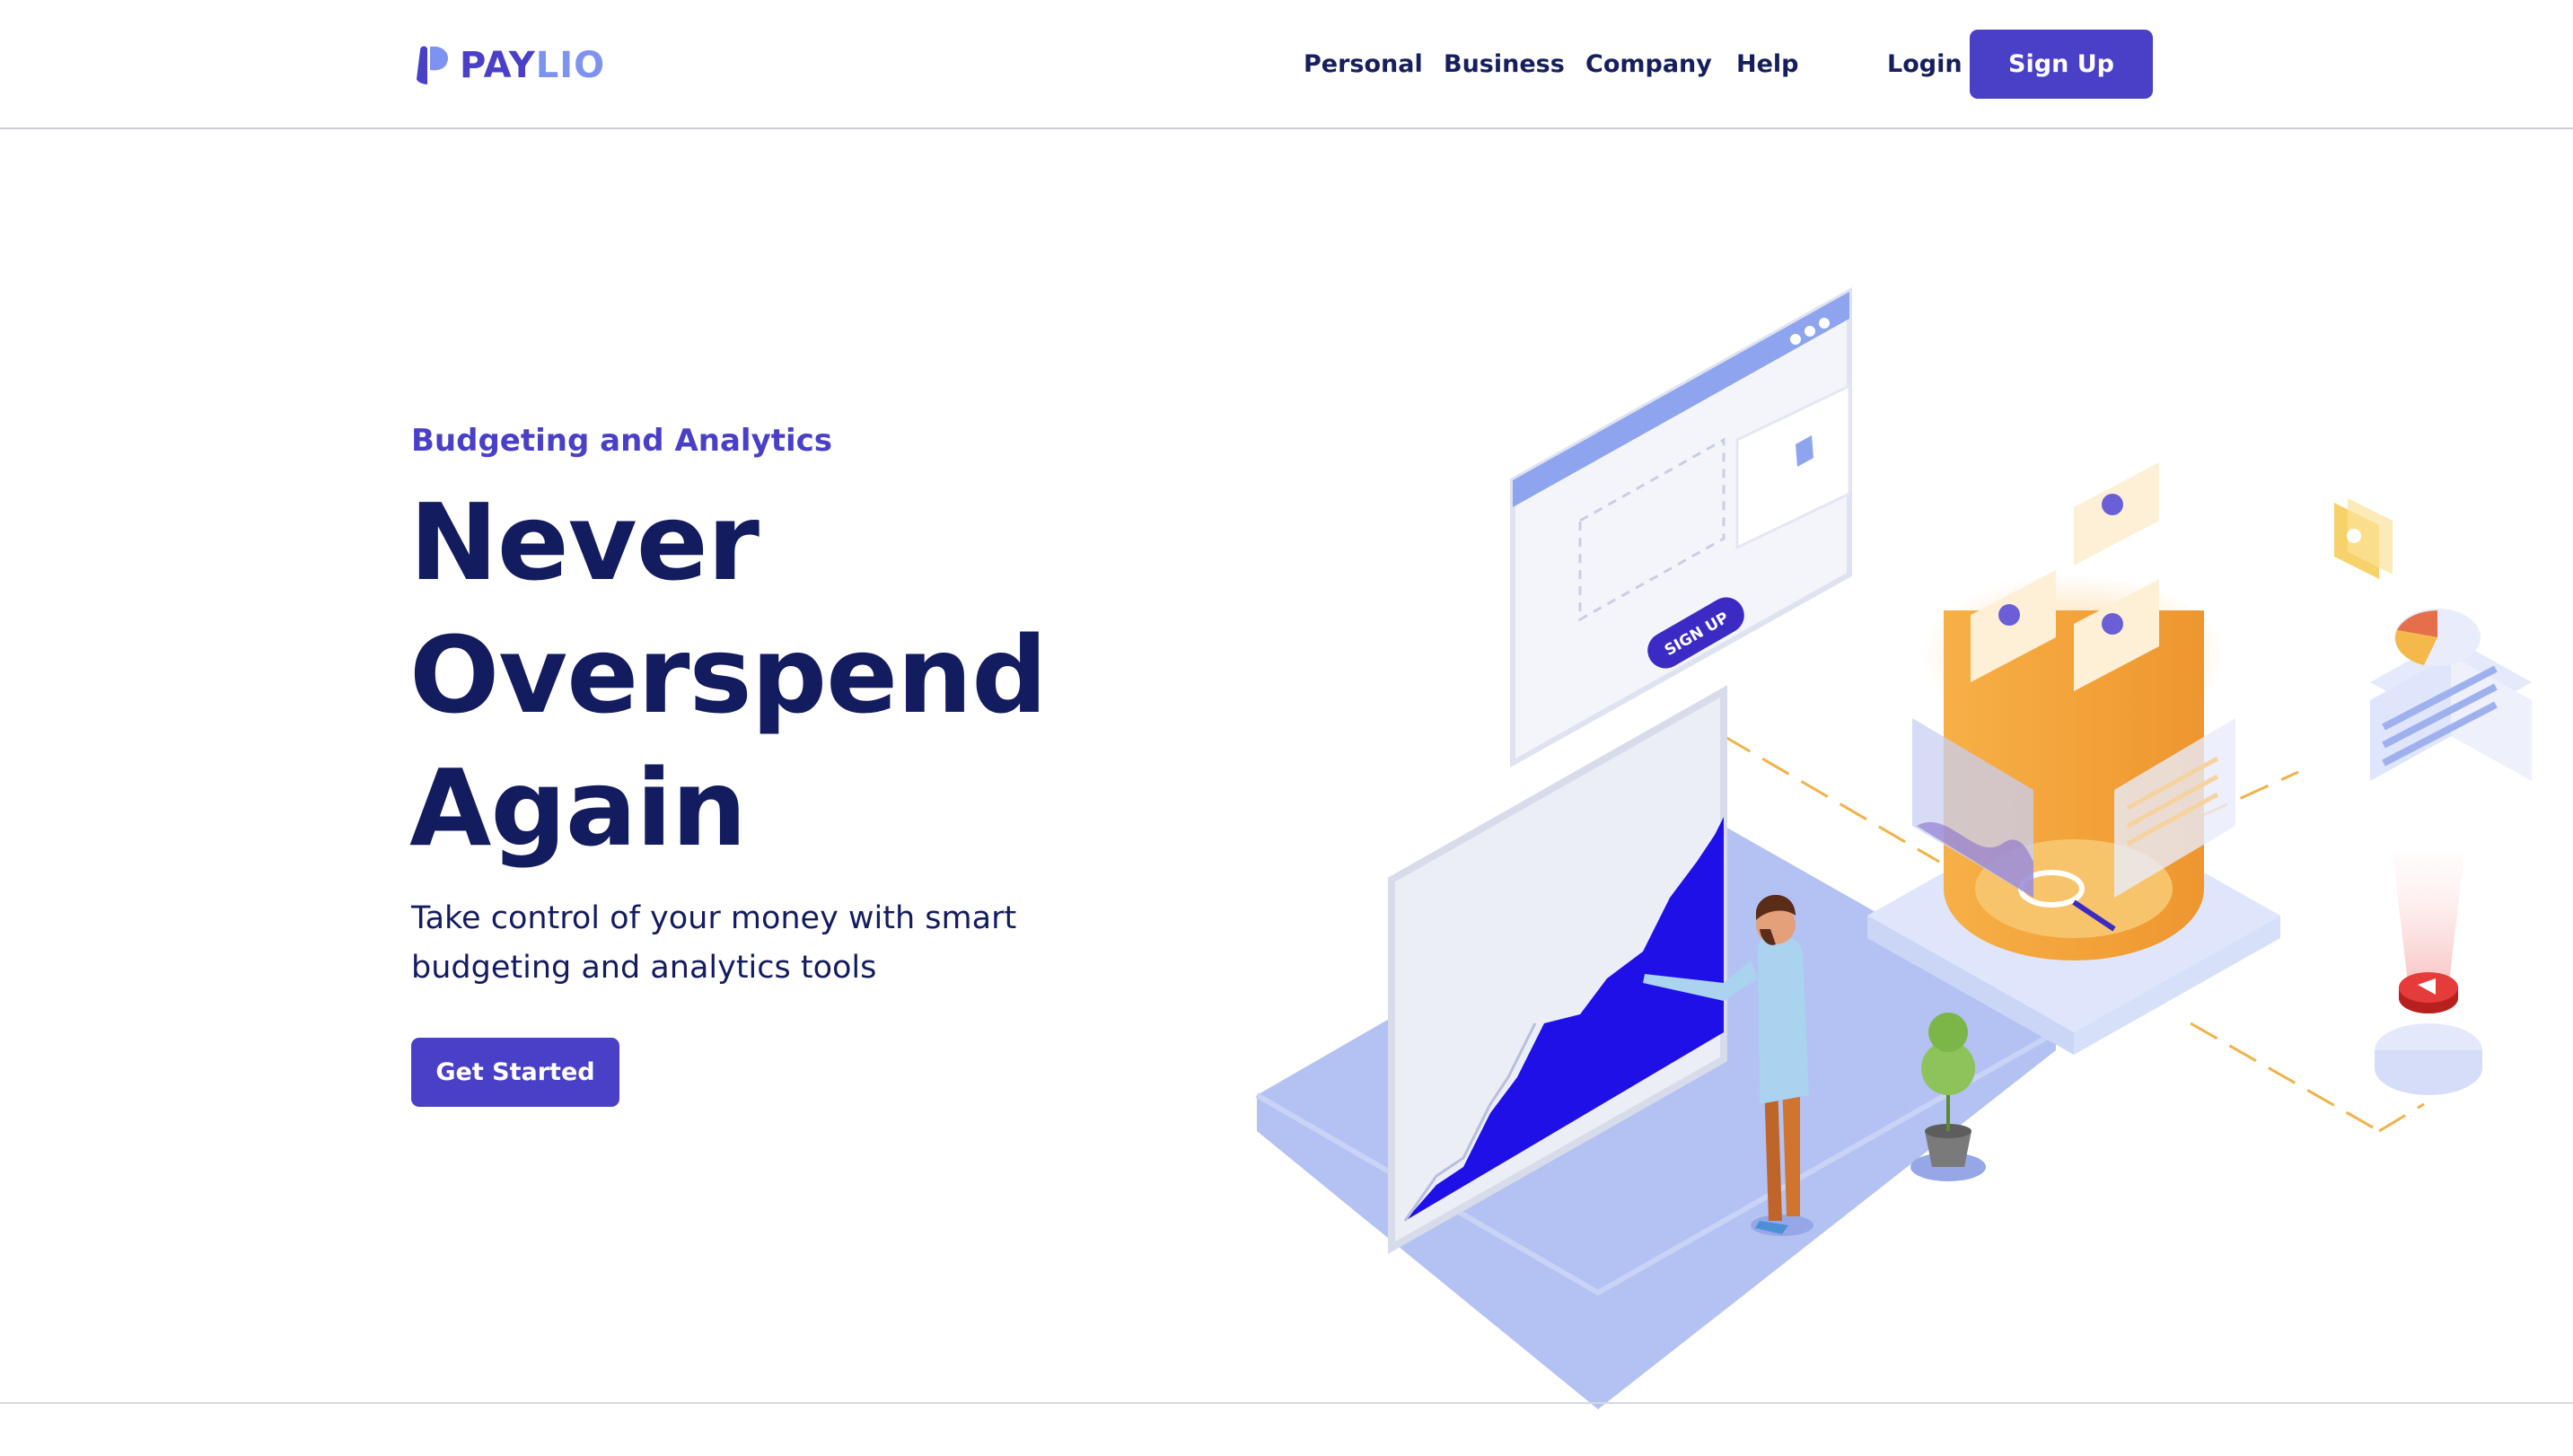 The image size is (2573, 1456). I want to click on get-started-button: Get Started, so click(515, 1072).